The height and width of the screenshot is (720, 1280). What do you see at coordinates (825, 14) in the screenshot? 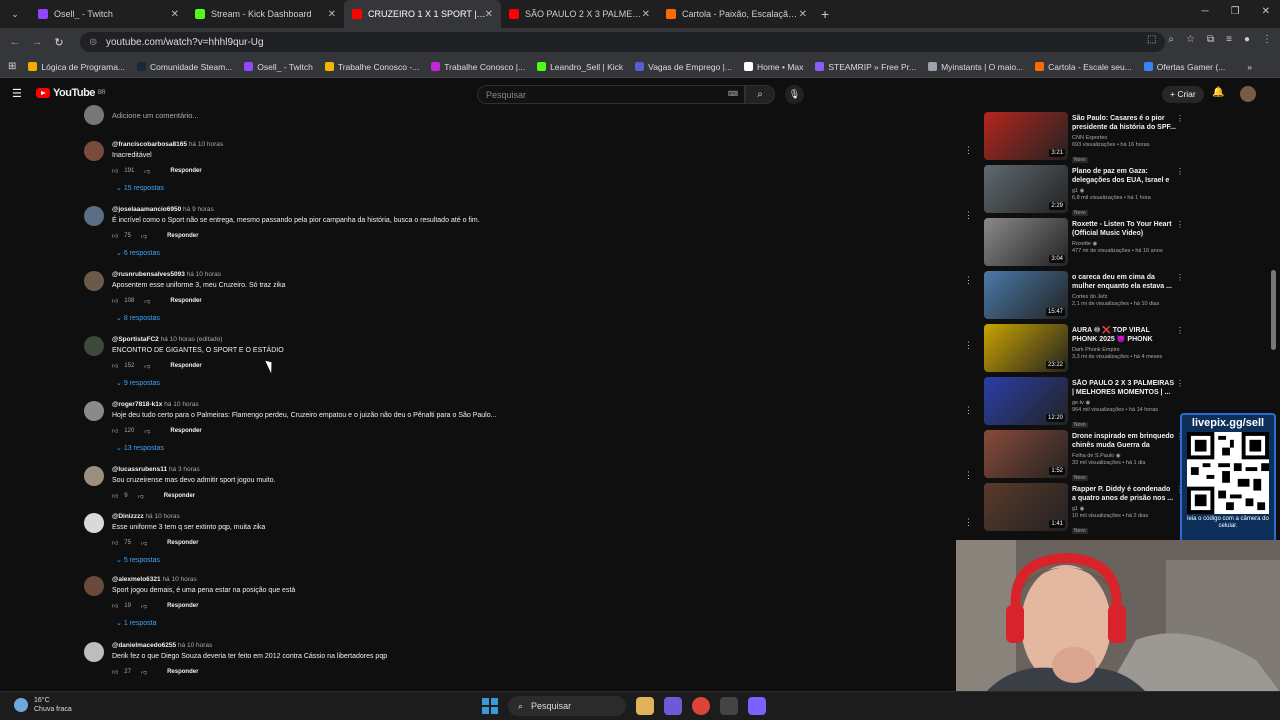
I see `new-tab-icon: +` at bounding box center [825, 14].